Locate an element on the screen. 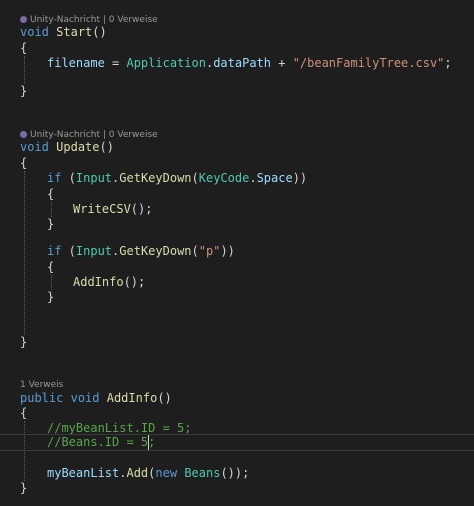 The image size is (474, 506). codelens-addinfo-text: 1 Verweis is located at coordinates (42, 385).